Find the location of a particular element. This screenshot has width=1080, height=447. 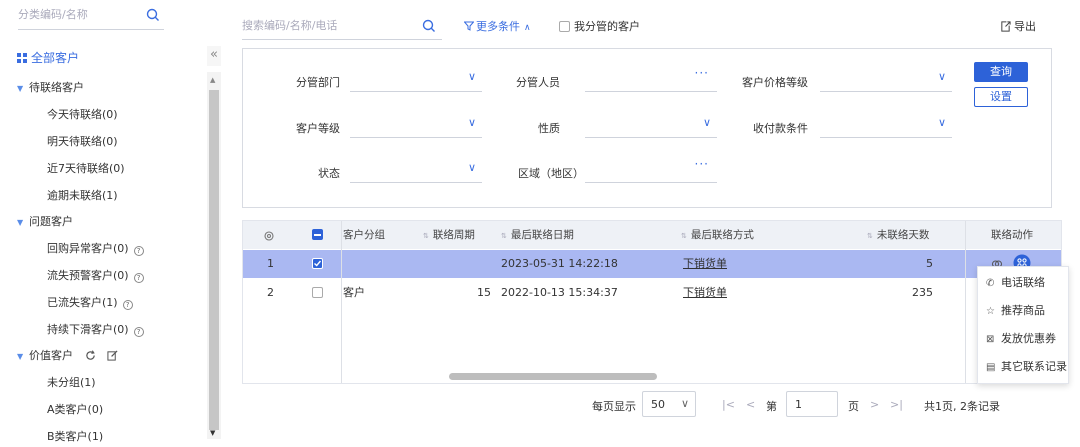

row-days: 5 is located at coordinates (929, 263).